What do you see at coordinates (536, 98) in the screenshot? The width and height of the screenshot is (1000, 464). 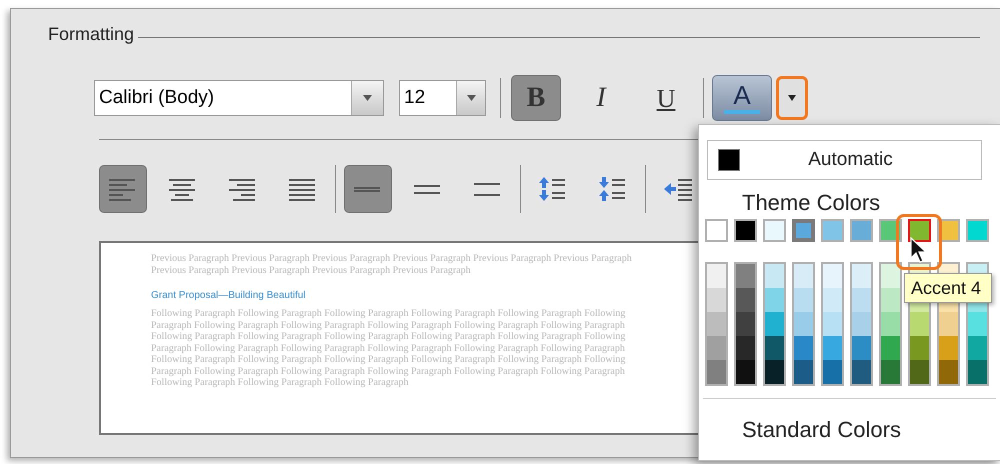 I see `bold-button: B` at bounding box center [536, 98].